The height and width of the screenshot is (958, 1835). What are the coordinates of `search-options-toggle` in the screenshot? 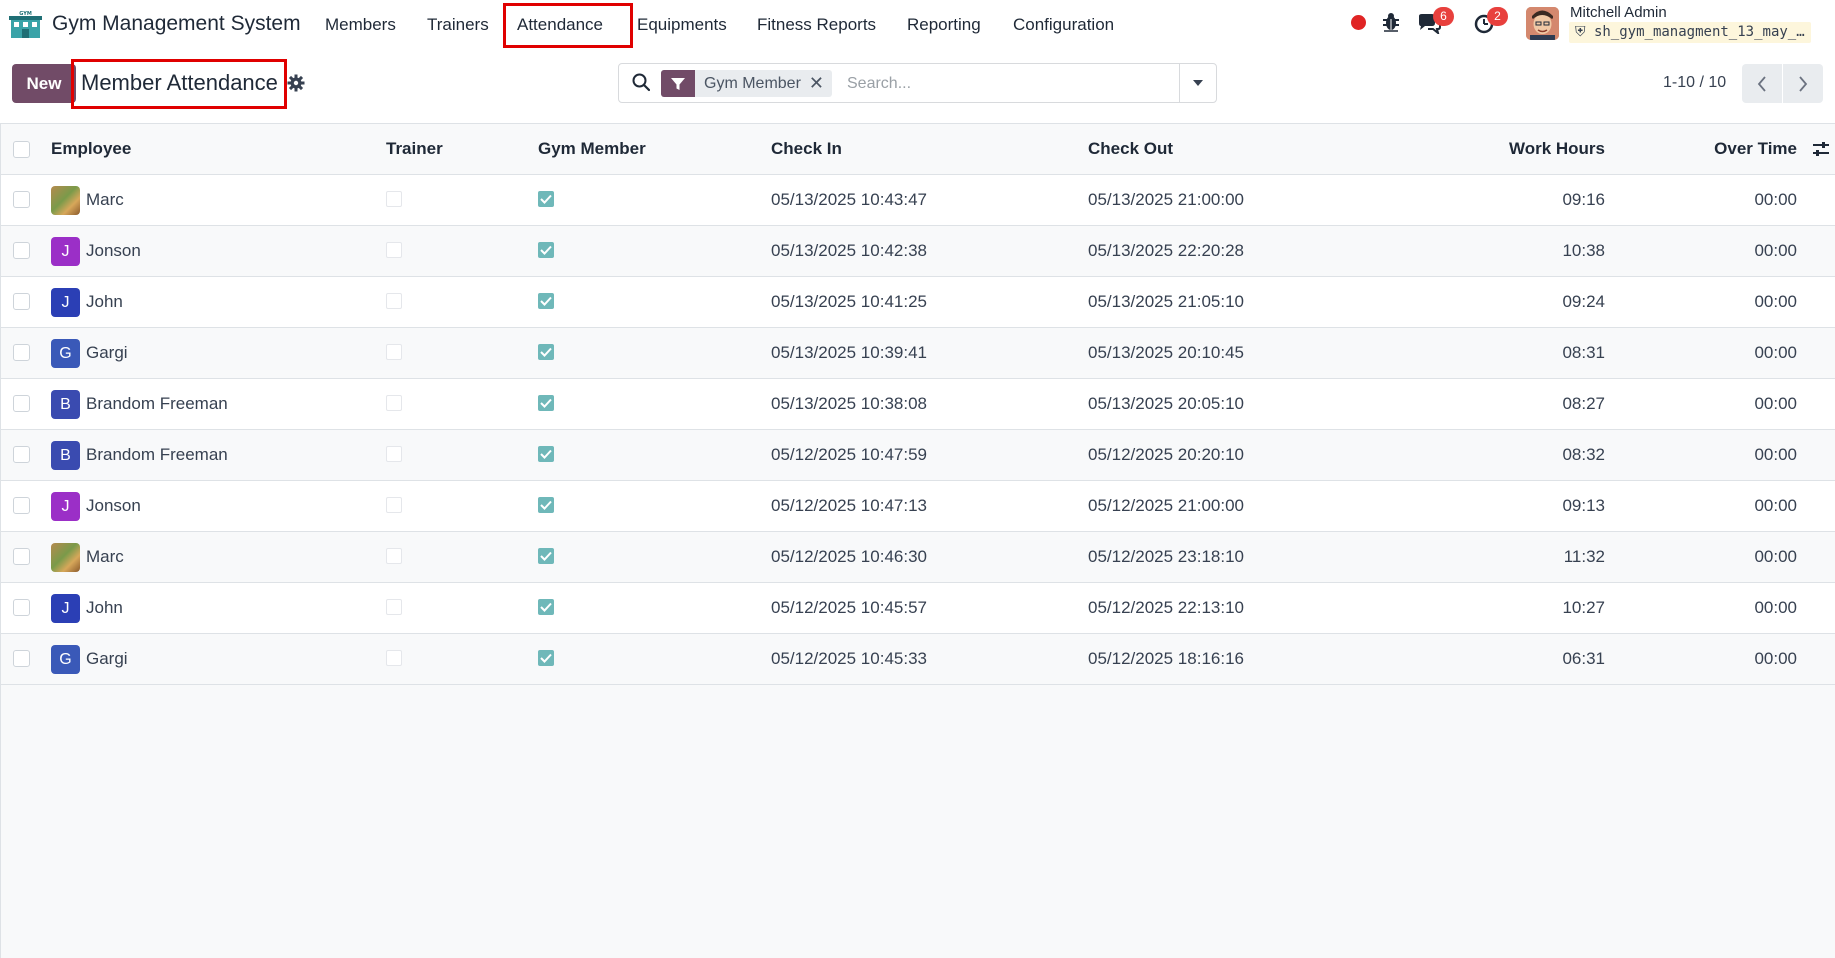 It's located at (1197, 83).